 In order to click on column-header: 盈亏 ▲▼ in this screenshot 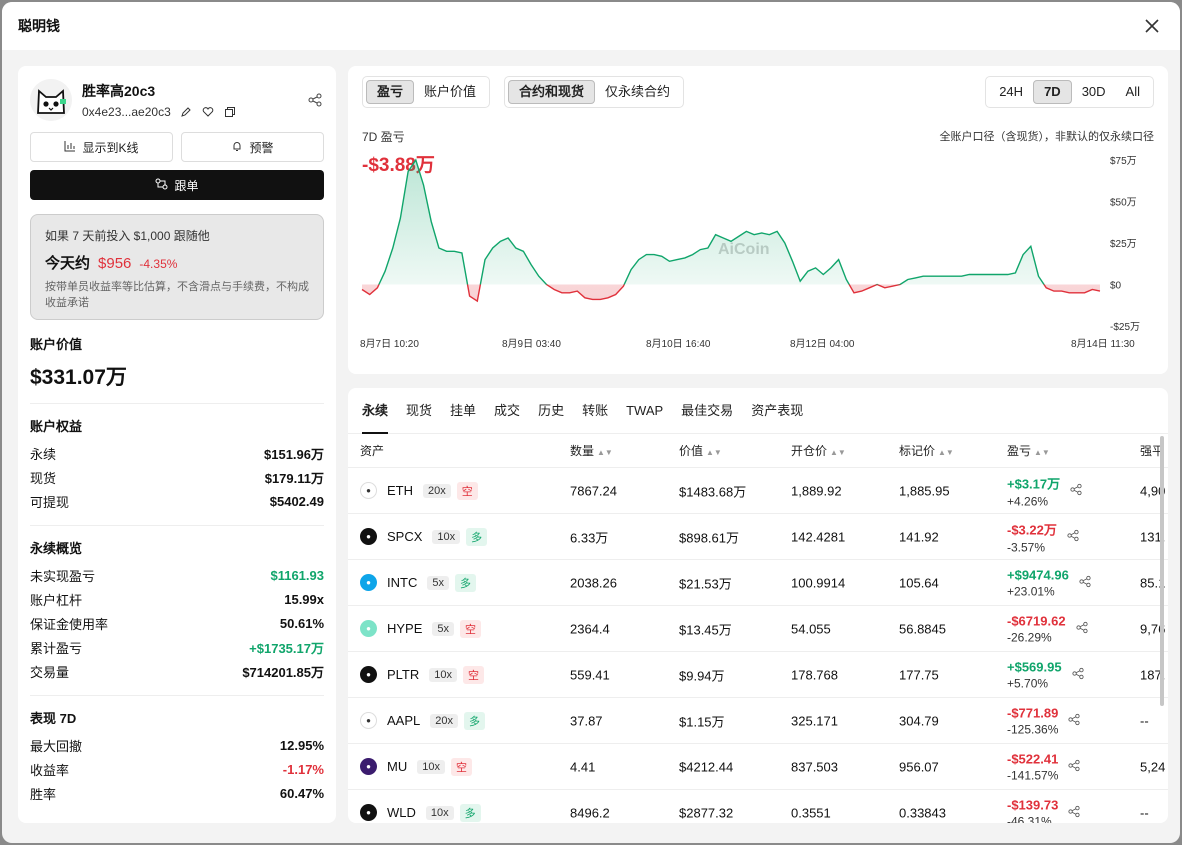, I will do `click(1028, 450)`.